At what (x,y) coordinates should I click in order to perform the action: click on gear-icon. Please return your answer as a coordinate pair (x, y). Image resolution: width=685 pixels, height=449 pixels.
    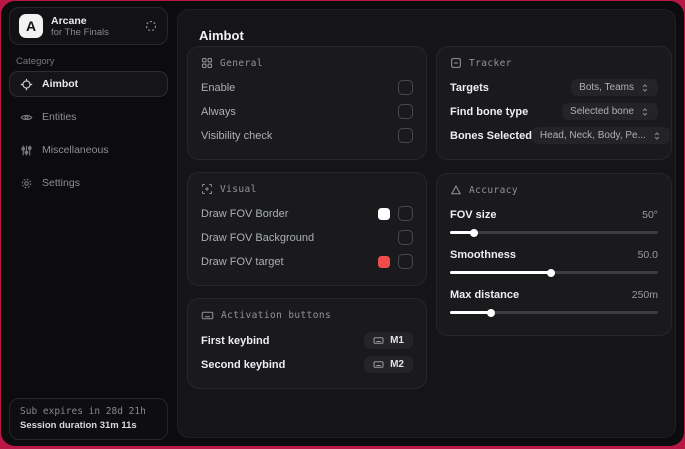
    Looking at the image, I should click on (26, 183).